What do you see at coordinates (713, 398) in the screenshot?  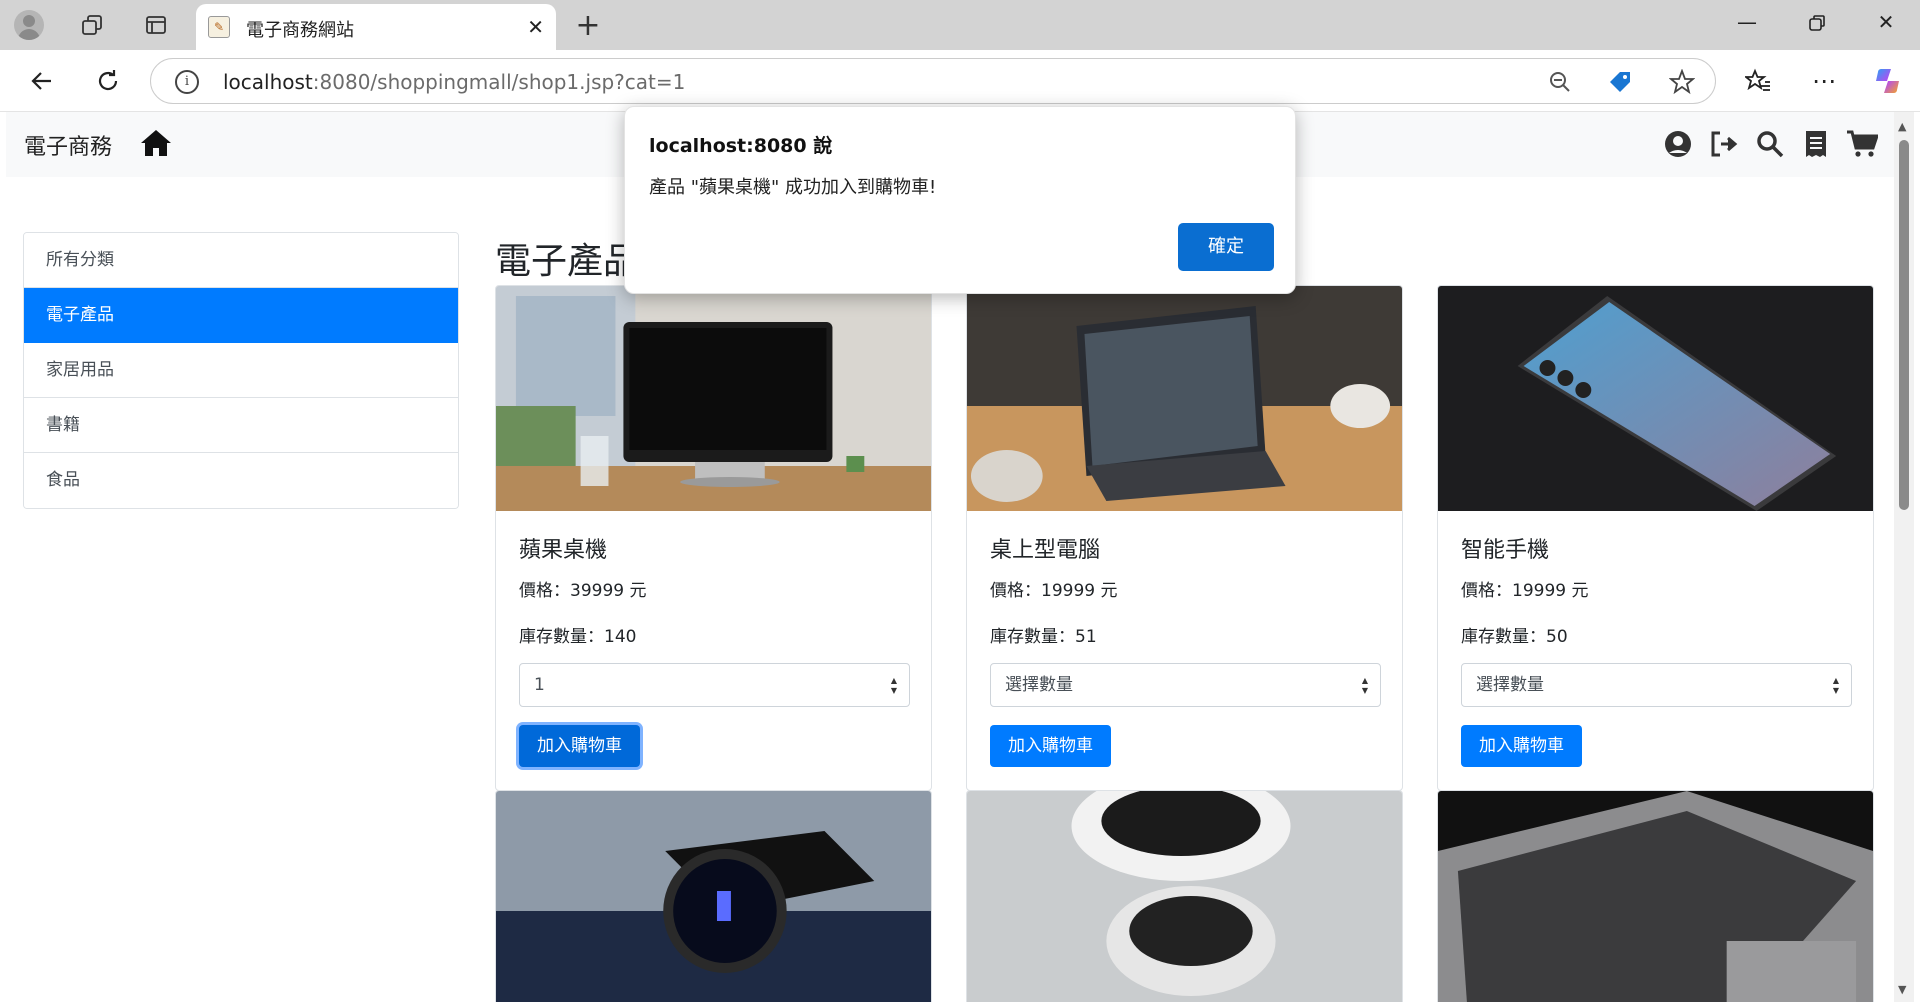 I see `product-image-desktop` at bounding box center [713, 398].